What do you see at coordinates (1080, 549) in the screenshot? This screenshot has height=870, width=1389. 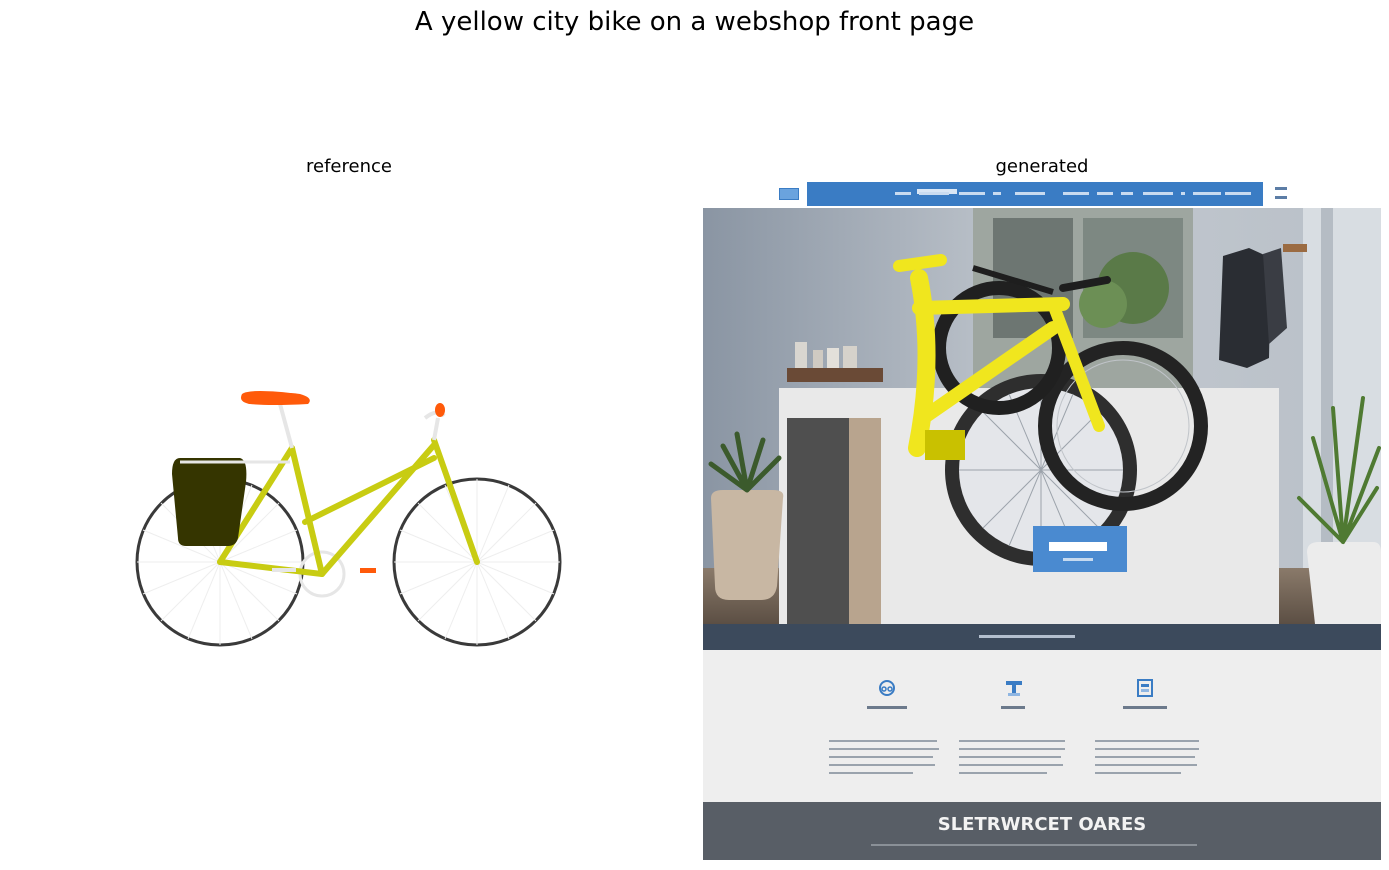 I see `hero-cta-card` at bounding box center [1080, 549].